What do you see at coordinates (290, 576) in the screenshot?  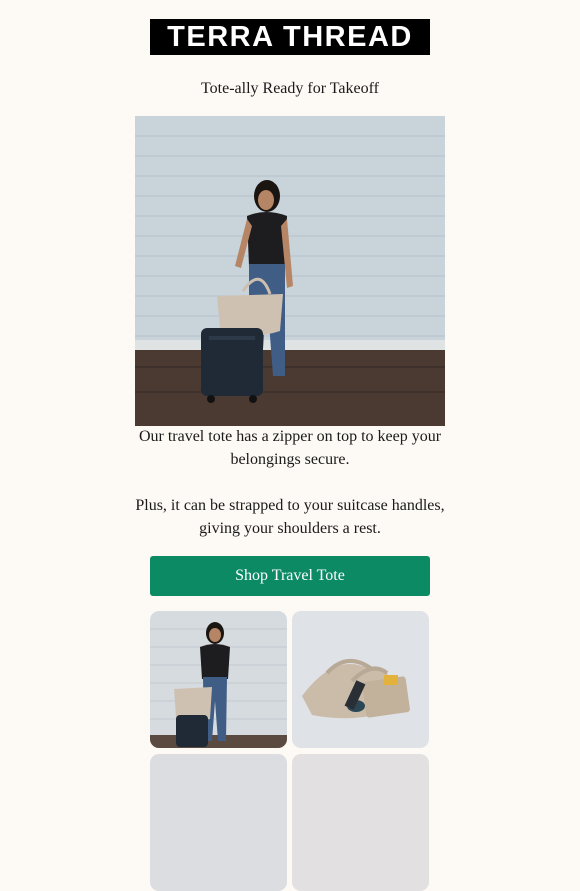 I see `shop-travel-tote-button: Shop Travel Tote` at bounding box center [290, 576].